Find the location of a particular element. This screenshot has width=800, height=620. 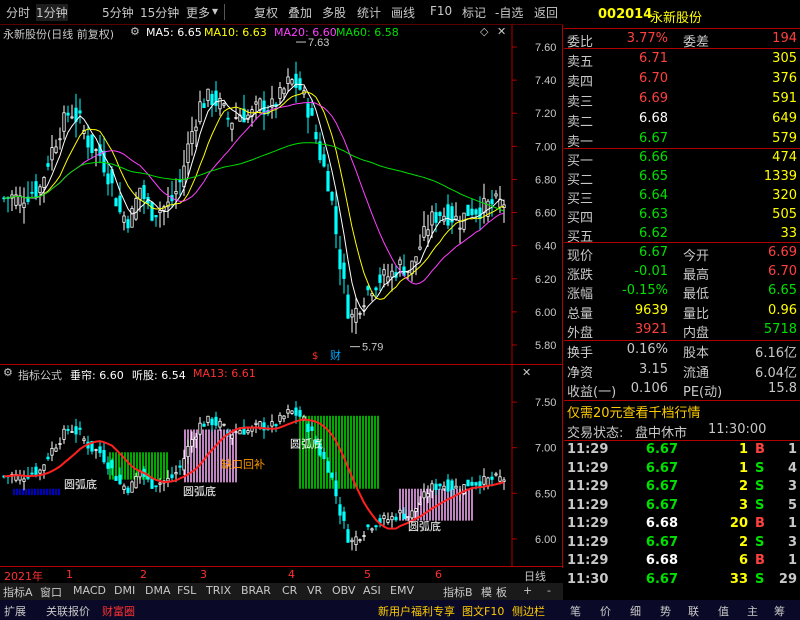

multi-stock-button: 多股 is located at coordinates (334, 12).